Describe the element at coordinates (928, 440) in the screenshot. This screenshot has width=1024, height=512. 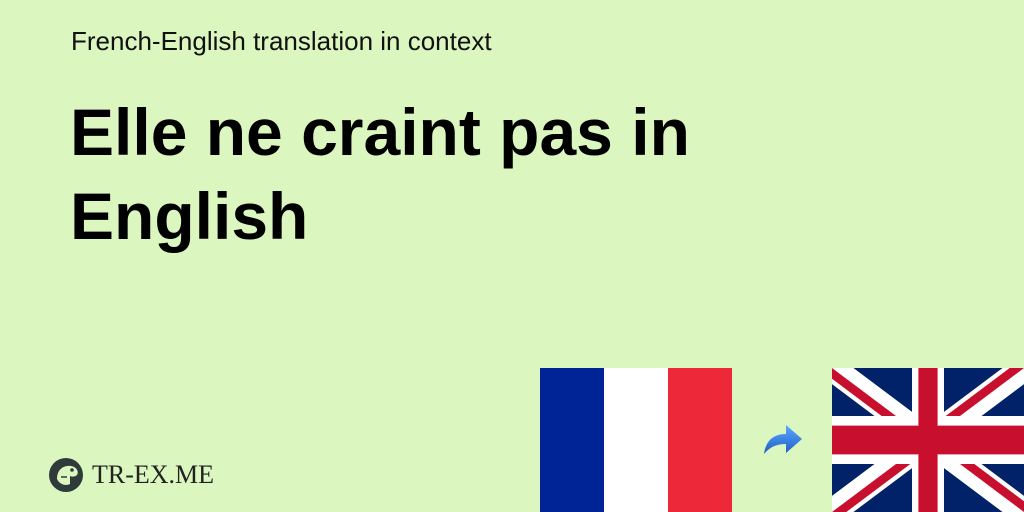
I see `uk-flag-icon` at that location.